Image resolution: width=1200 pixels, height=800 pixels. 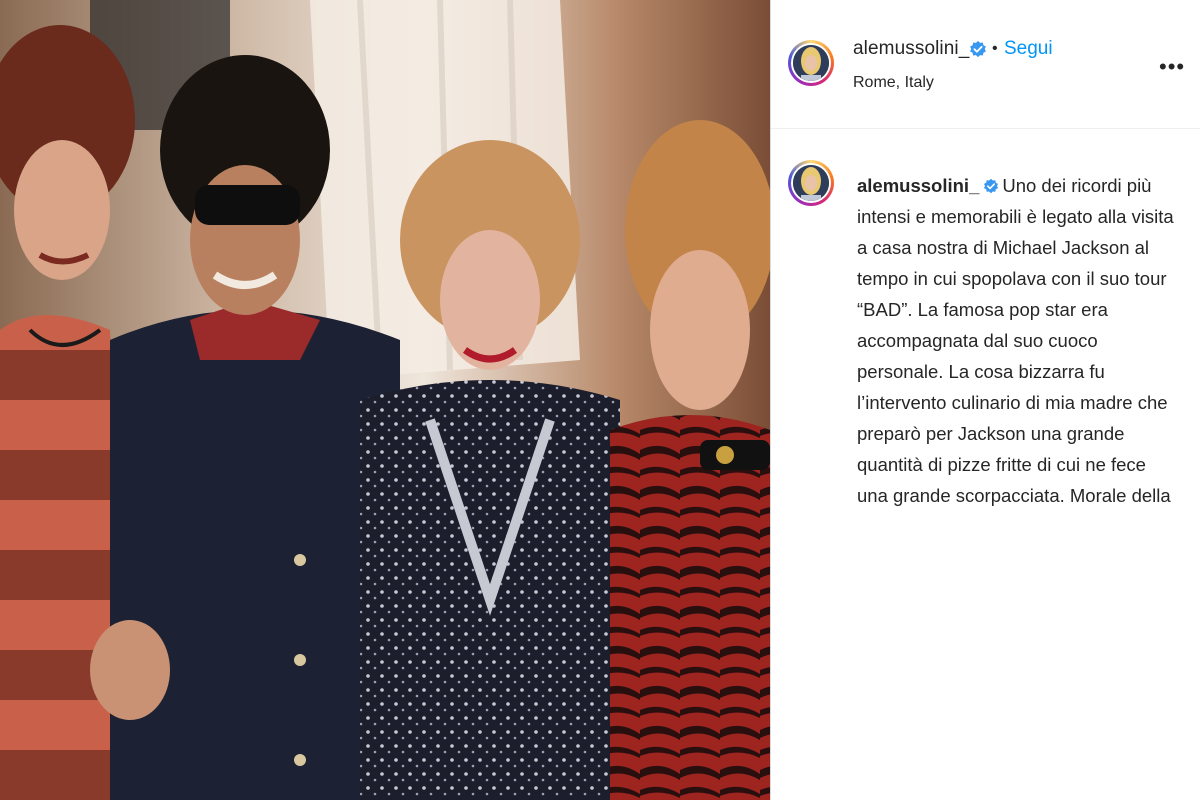 I want to click on more-options-icon: •••, so click(x=1172, y=67).